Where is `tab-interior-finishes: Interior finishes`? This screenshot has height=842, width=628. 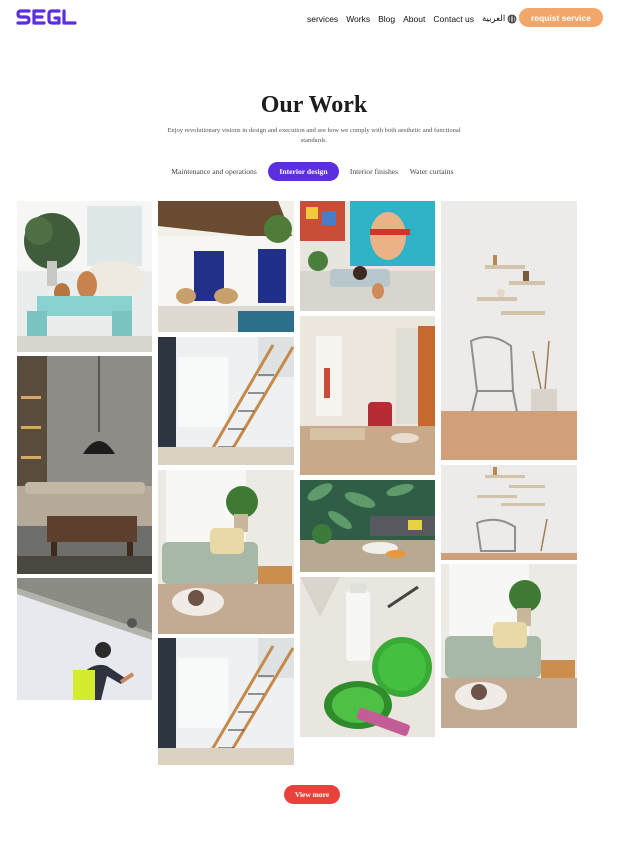
tab-interior-finishes: Interior finishes is located at coordinates (374, 171).